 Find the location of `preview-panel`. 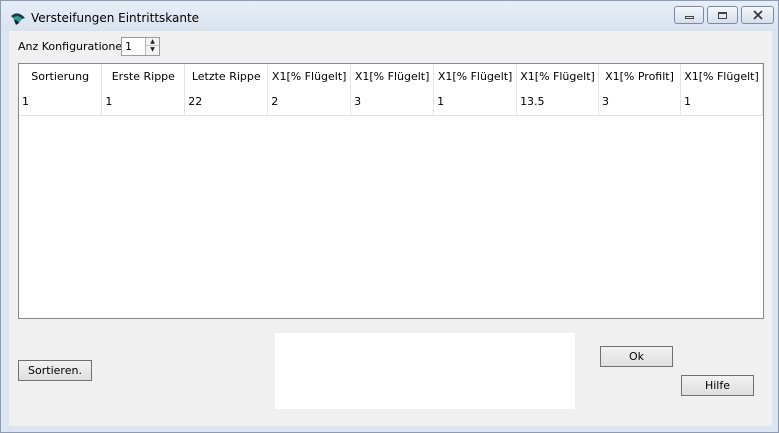

preview-panel is located at coordinates (425, 371).